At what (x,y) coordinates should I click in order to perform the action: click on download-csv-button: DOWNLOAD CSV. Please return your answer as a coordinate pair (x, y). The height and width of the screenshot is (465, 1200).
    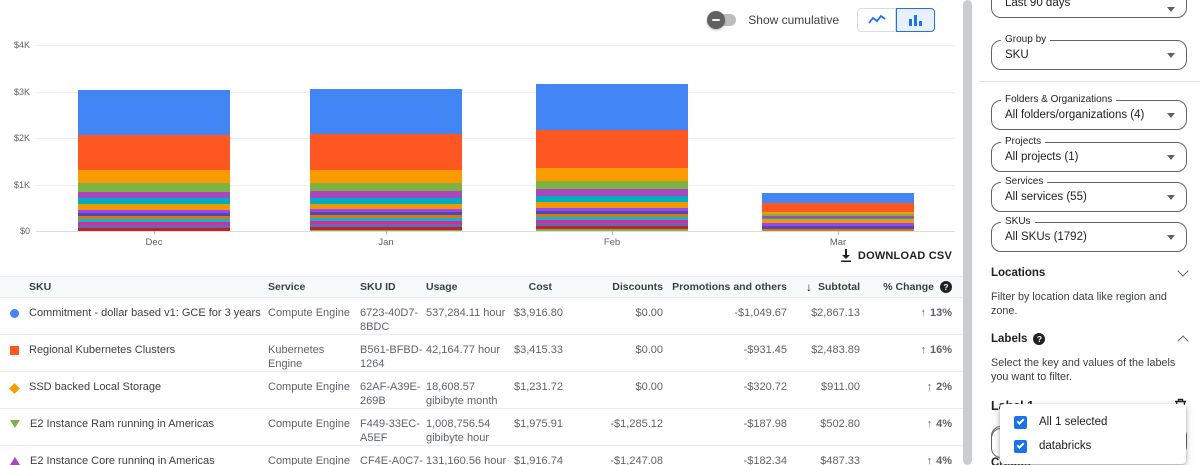
    Looking at the image, I should click on (896, 255).